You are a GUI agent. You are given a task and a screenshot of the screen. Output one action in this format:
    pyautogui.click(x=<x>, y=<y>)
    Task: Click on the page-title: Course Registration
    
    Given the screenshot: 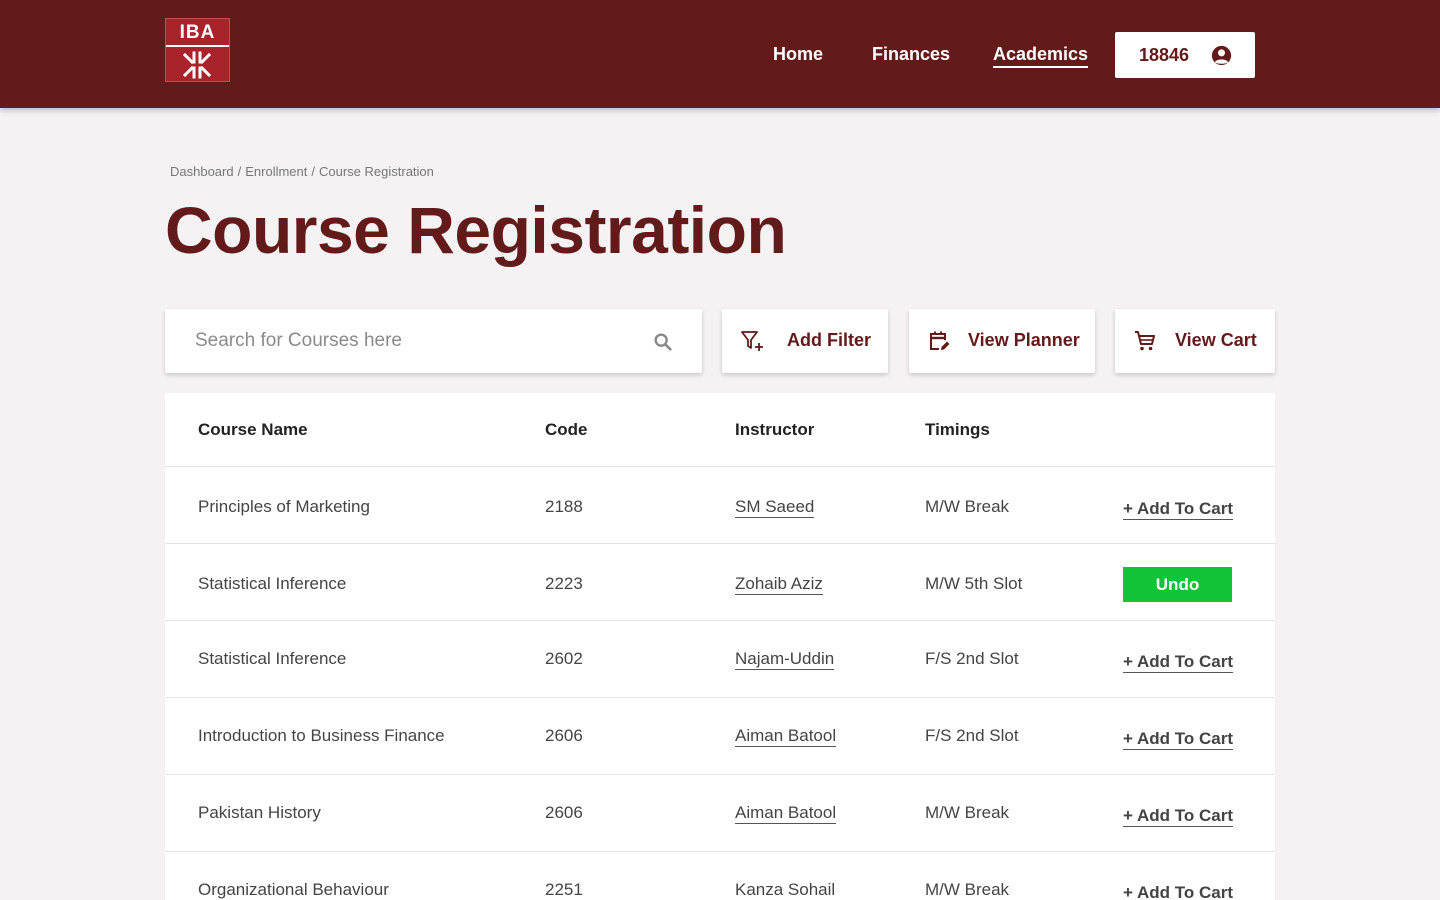 What is the action you would take?
    pyautogui.click(x=476, y=230)
    